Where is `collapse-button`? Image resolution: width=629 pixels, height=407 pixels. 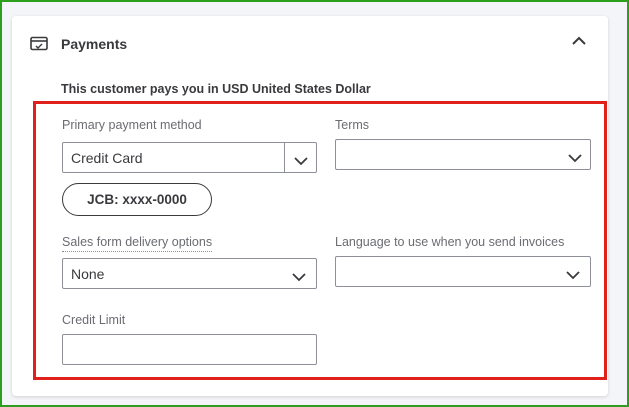
collapse-button is located at coordinates (579, 42).